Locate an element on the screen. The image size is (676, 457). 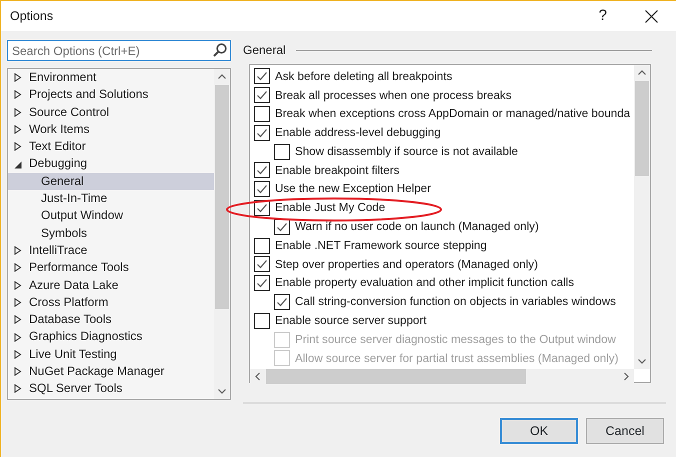
option-label: Enable breakpoint filters is located at coordinates (337, 170).